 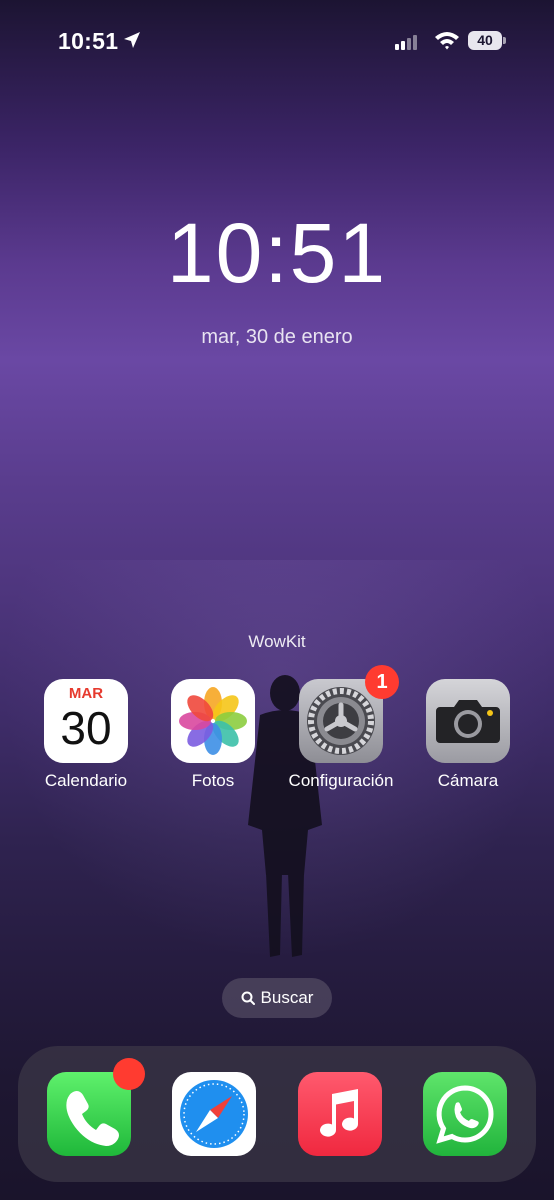 I want to click on whatsapp-graphic, so click(x=465, y=1114).